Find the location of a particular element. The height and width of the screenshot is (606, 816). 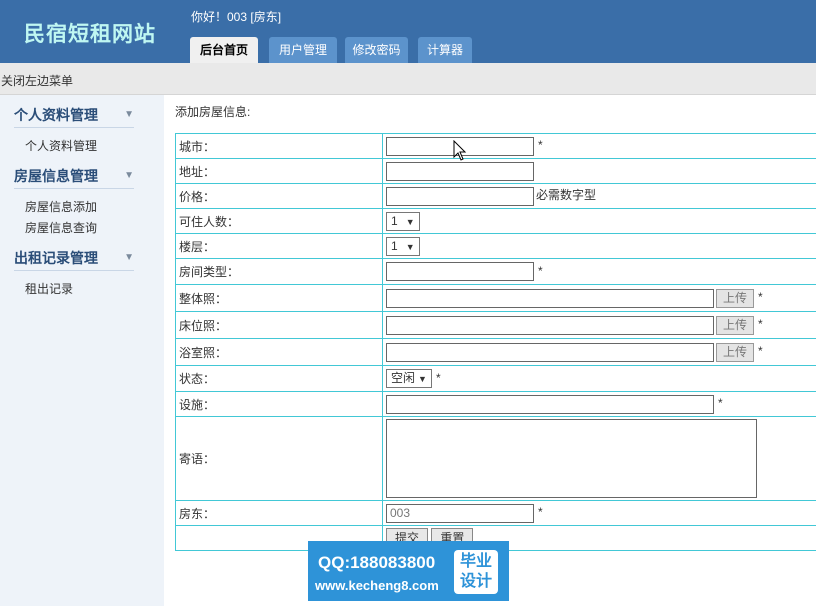

sidebar-item-house-add: 房屋信息添加 is located at coordinates (61, 206).